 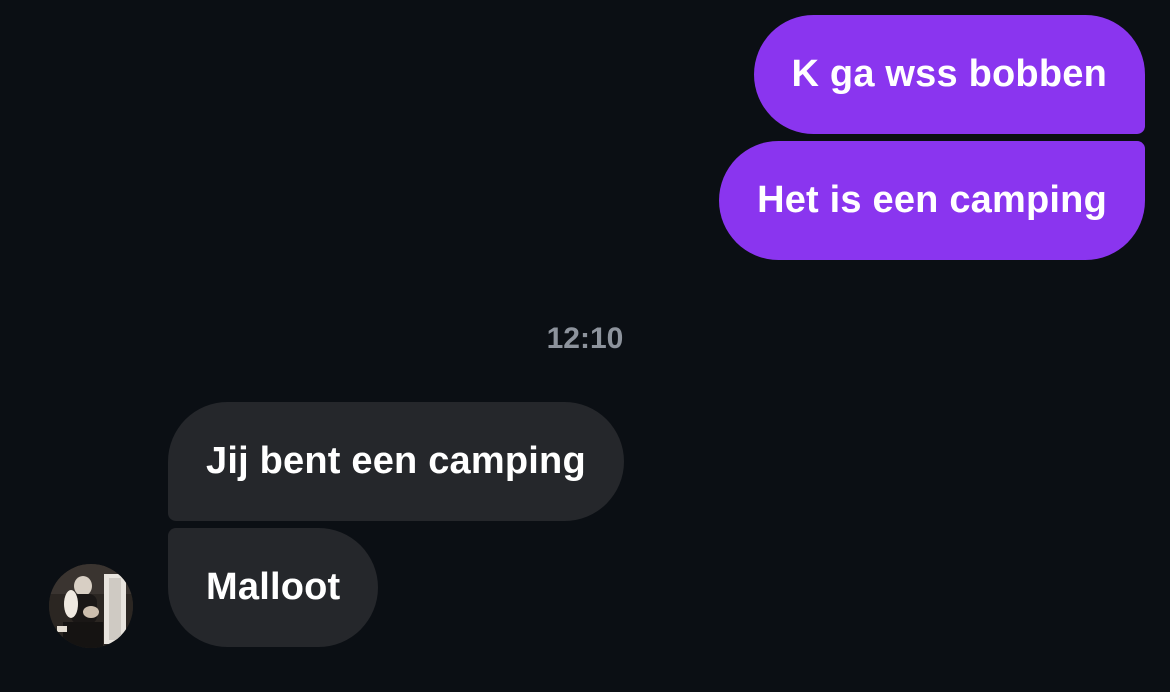 I want to click on incoming-message-bubble: Malloot, so click(x=273, y=587).